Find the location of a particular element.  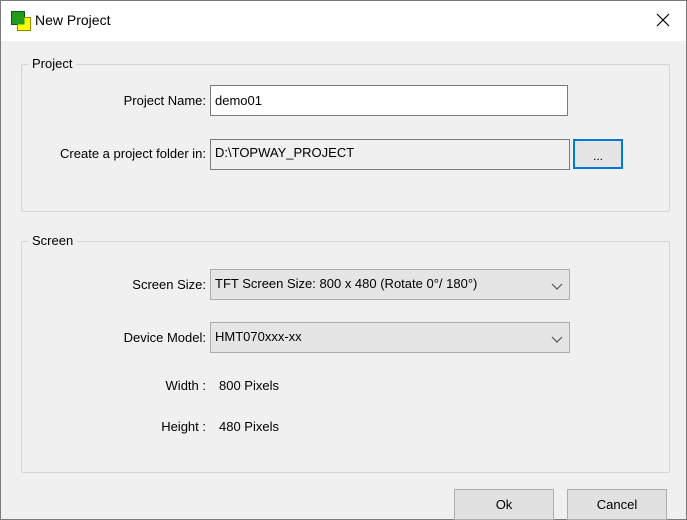

project-group-legend: Project is located at coordinates (52, 63).